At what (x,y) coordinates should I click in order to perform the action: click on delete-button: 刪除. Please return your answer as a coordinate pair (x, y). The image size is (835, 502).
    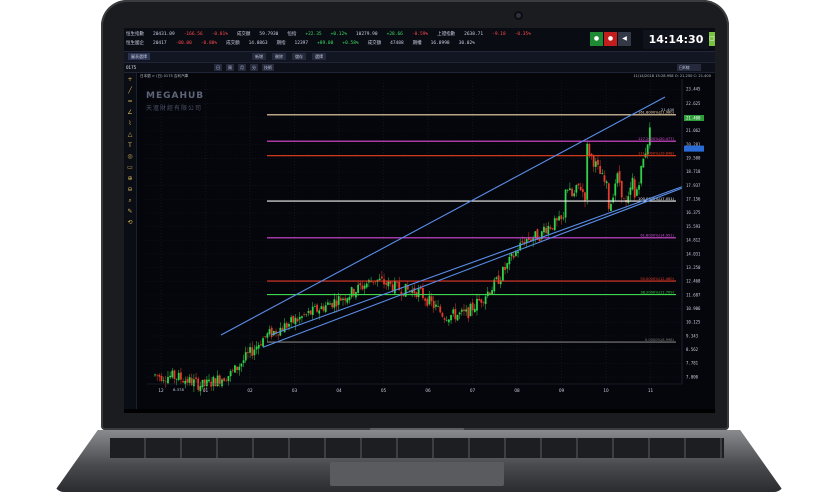
    Looking at the image, I should click on (279, 56).